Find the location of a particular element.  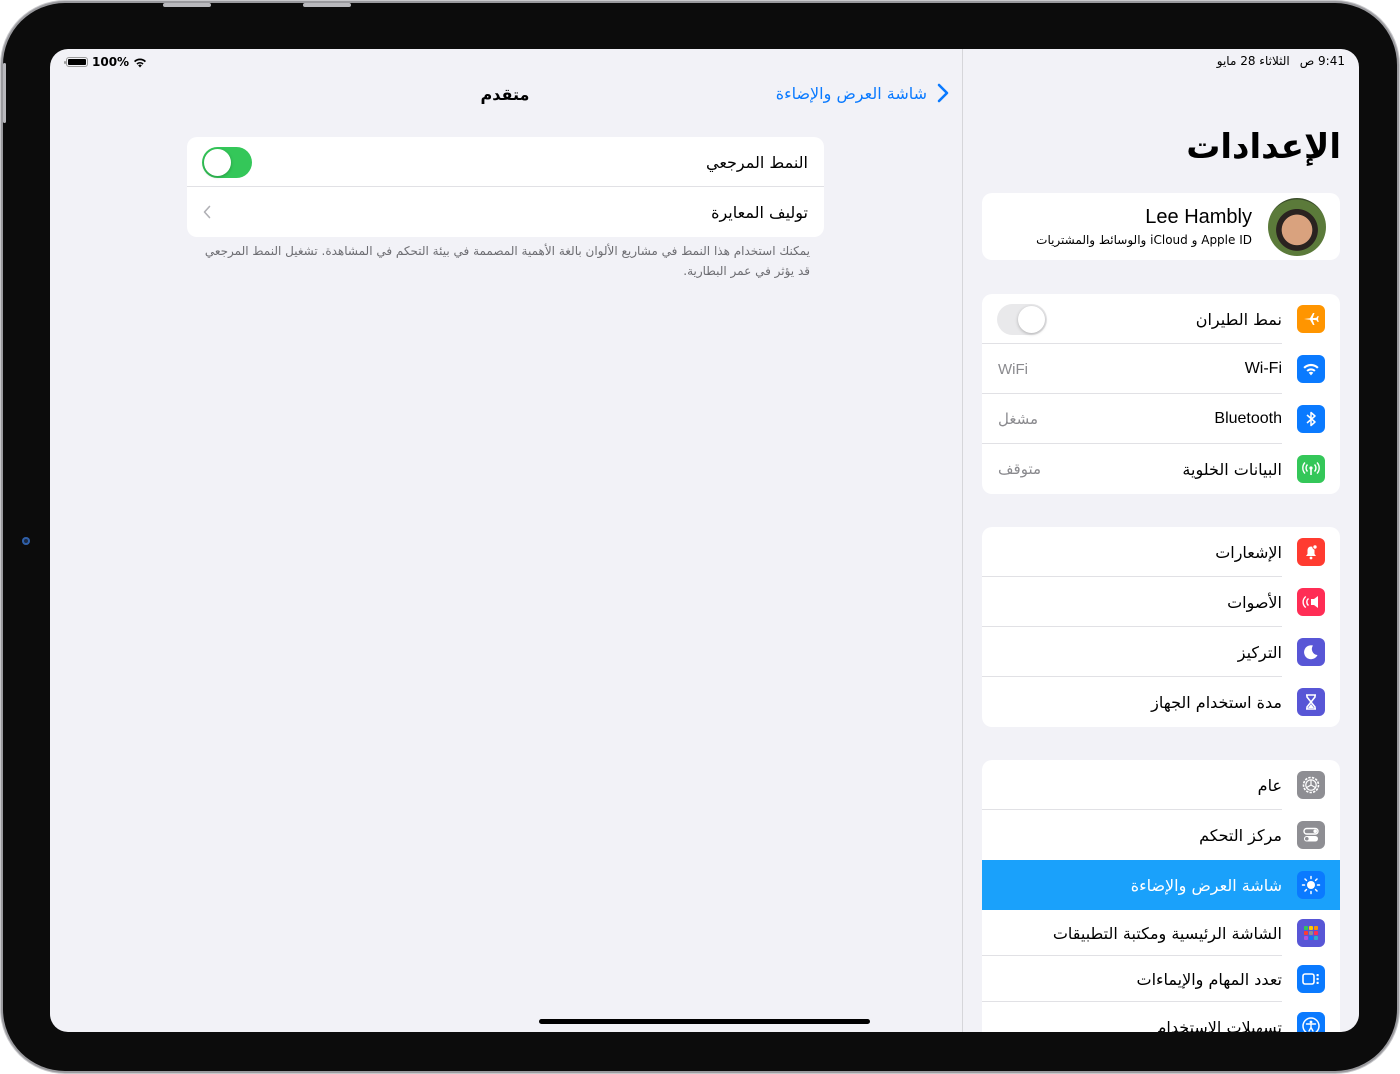

cellular-status-value: متوقف is located at coordinates (1020, 469).